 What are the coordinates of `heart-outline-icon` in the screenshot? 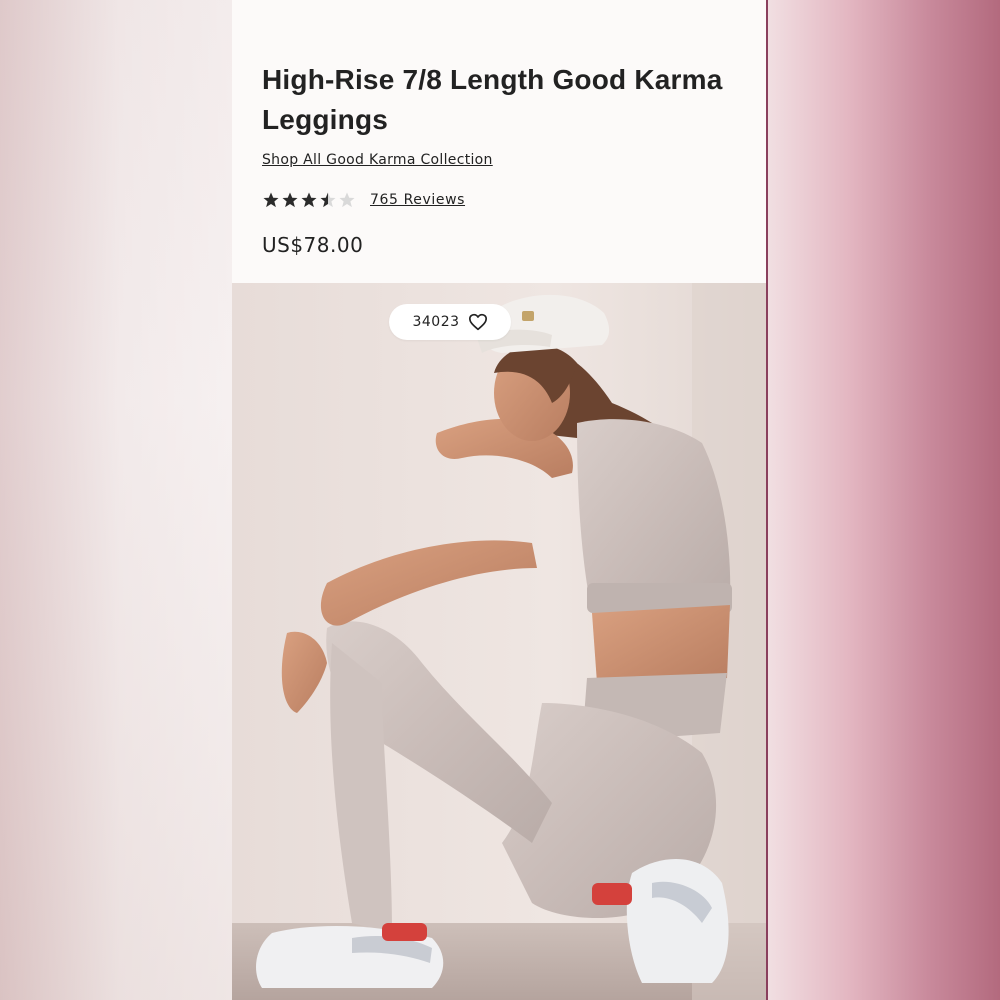 It's located at (477, 322).